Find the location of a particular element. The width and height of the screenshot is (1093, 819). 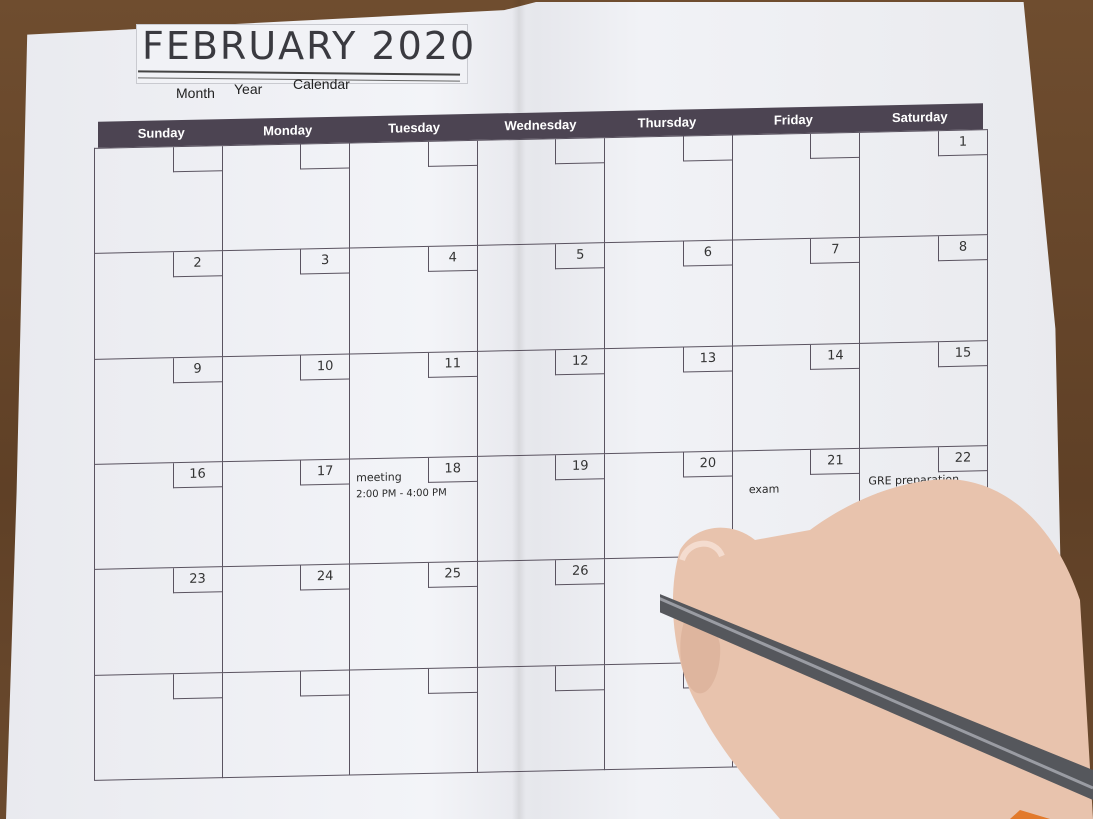

weekday-friday: Friday is located at coordinates (793, 119).